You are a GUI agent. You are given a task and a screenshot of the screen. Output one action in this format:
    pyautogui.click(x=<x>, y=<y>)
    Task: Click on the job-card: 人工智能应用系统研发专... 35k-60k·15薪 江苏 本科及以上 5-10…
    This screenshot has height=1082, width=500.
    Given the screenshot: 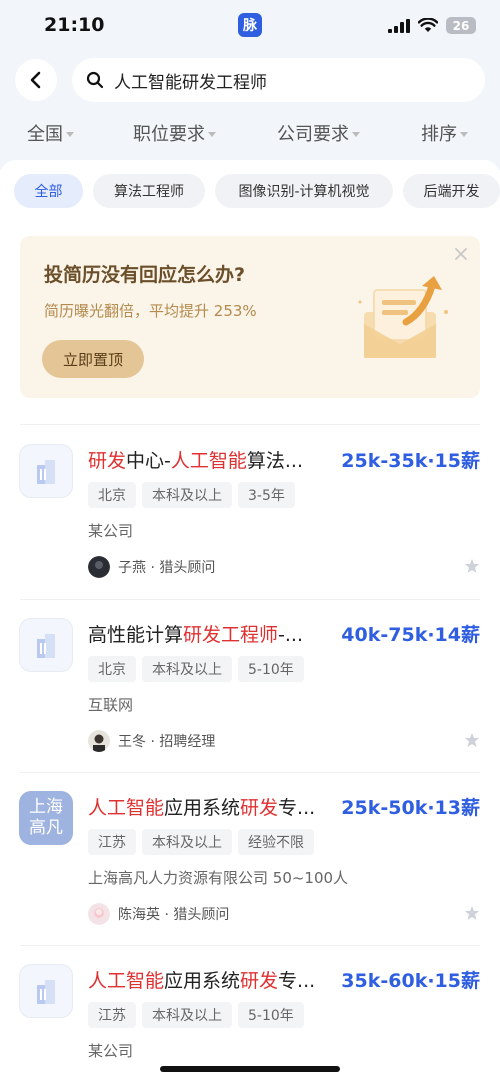 What is the action you would take?
    pyautogui.click(x=250, y=1015)
    